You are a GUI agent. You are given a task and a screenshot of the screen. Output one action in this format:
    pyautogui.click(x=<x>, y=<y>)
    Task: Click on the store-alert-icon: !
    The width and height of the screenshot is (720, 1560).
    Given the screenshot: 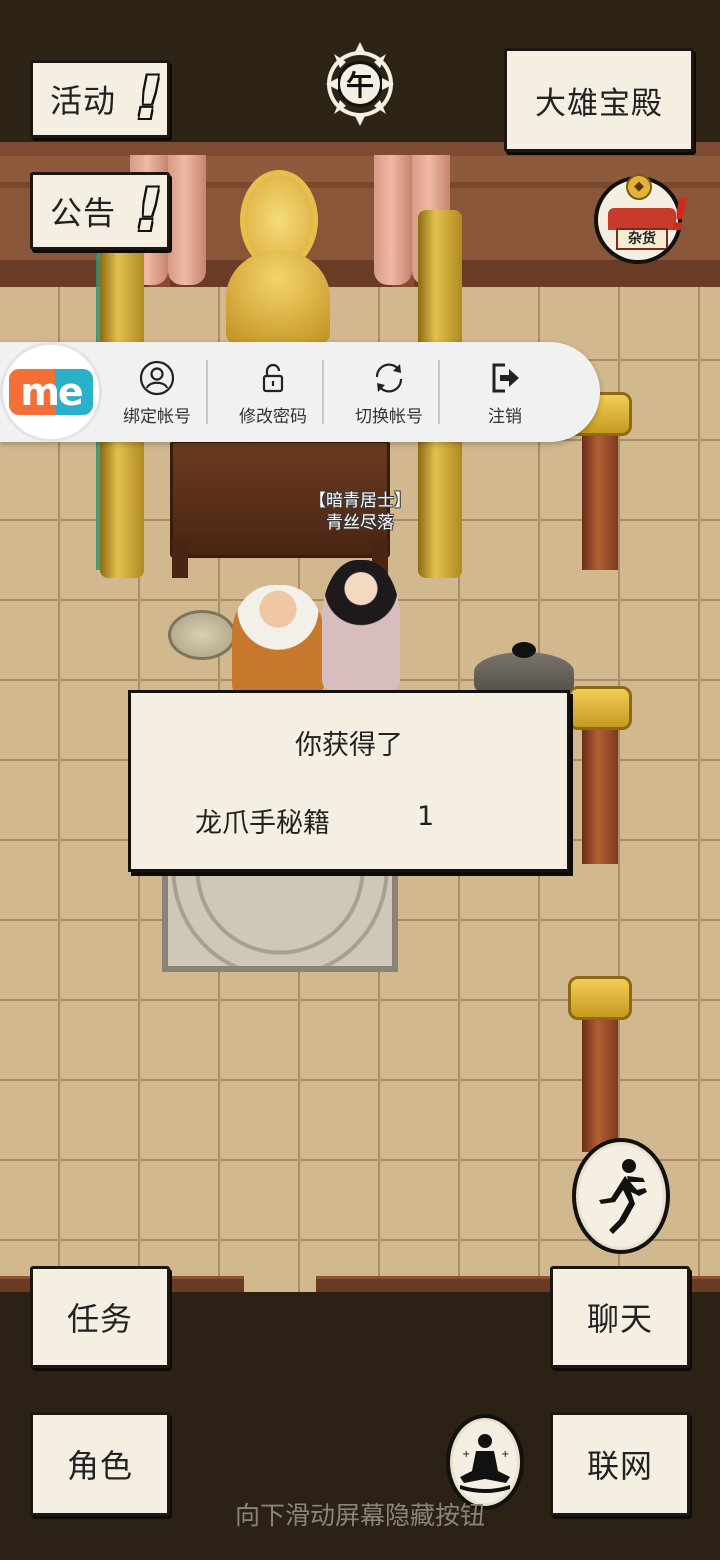 What is the action you would take?
    pyautogui.click(x=680, y=215)
    